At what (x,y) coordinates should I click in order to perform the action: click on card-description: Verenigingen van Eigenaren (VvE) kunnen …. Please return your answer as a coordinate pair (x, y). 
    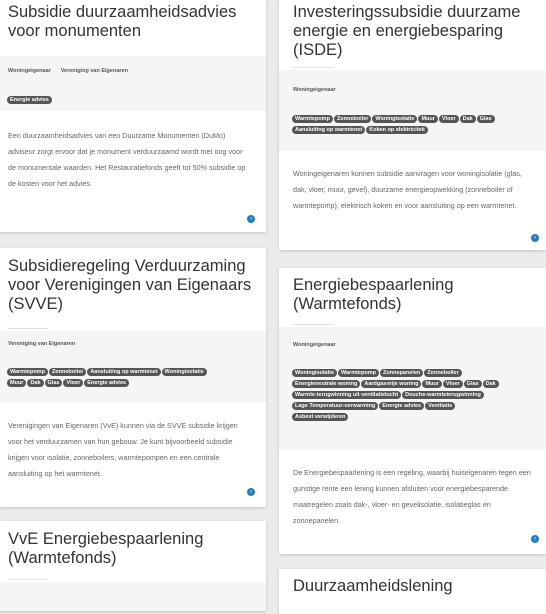
    Looking at the image, I should click on (123, 449).